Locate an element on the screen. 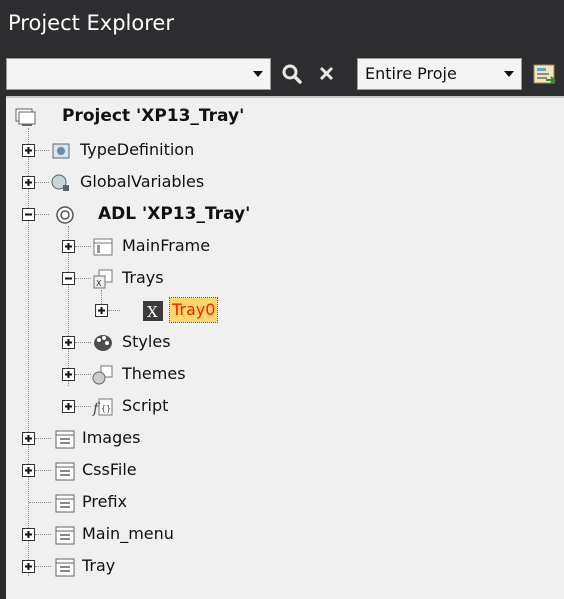  clear-search-button is located at coordinates (327, 74).